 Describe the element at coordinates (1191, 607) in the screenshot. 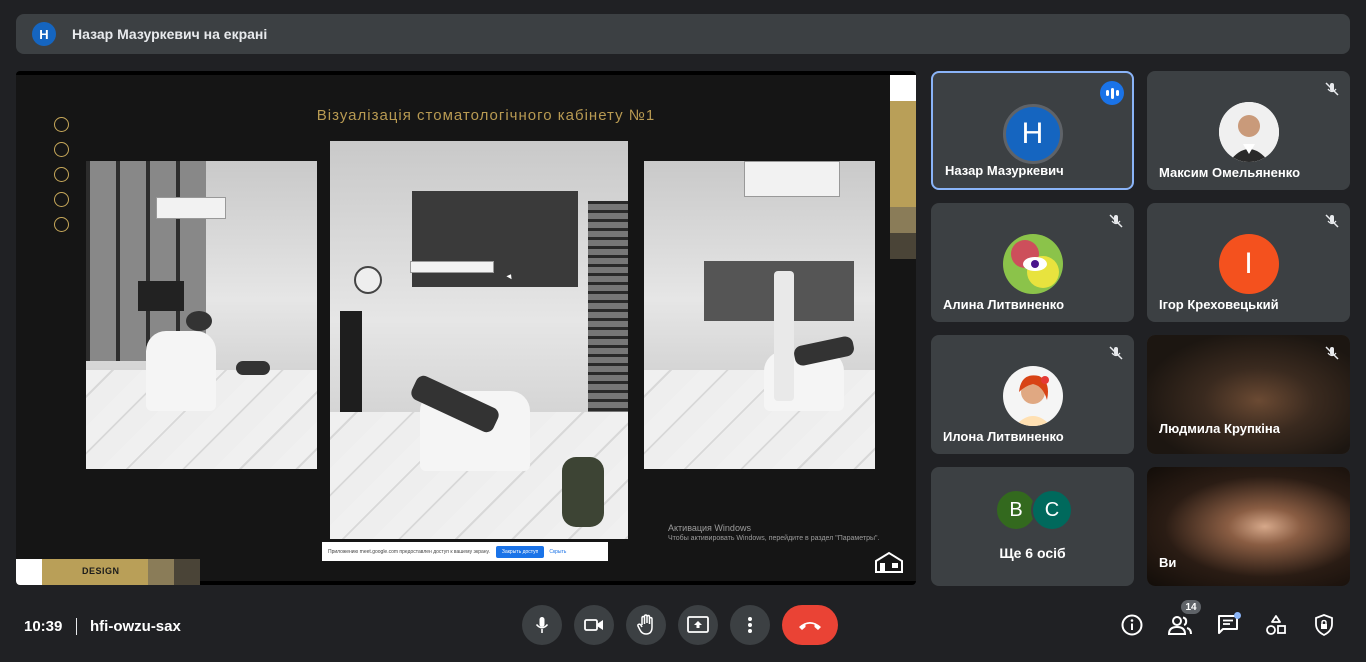

I see `people-count-badge: 14` at that location.